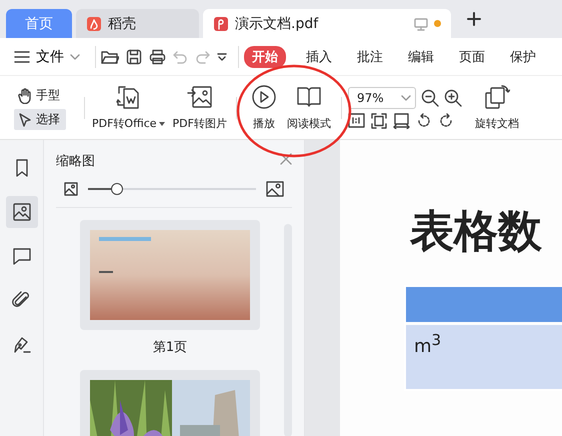 This screenshot has height=436, width=562. Describe the element at coordinates (476, 232) in the screenshot. I see `document-heading: 表格数` at that location.